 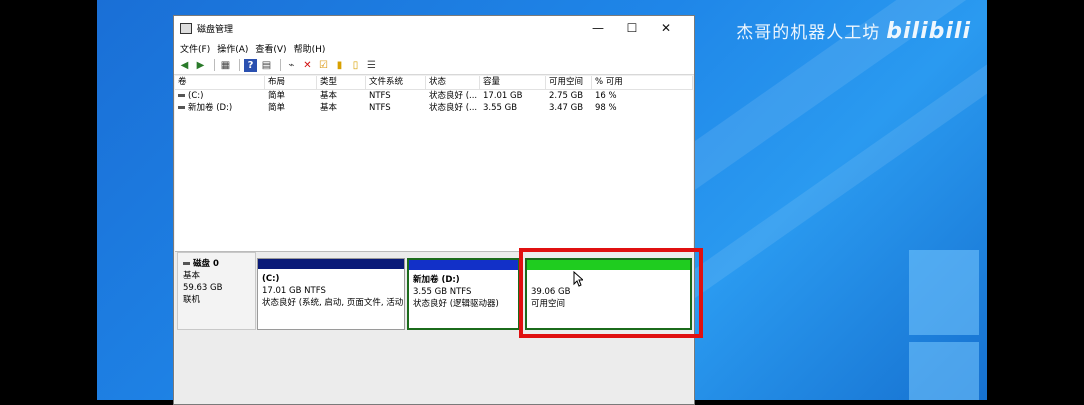 What do you see at coordinates (210, 108) in the screenshot?
I see `volume-name: 新加卷 (D:)` at bounding box center [210, 108].